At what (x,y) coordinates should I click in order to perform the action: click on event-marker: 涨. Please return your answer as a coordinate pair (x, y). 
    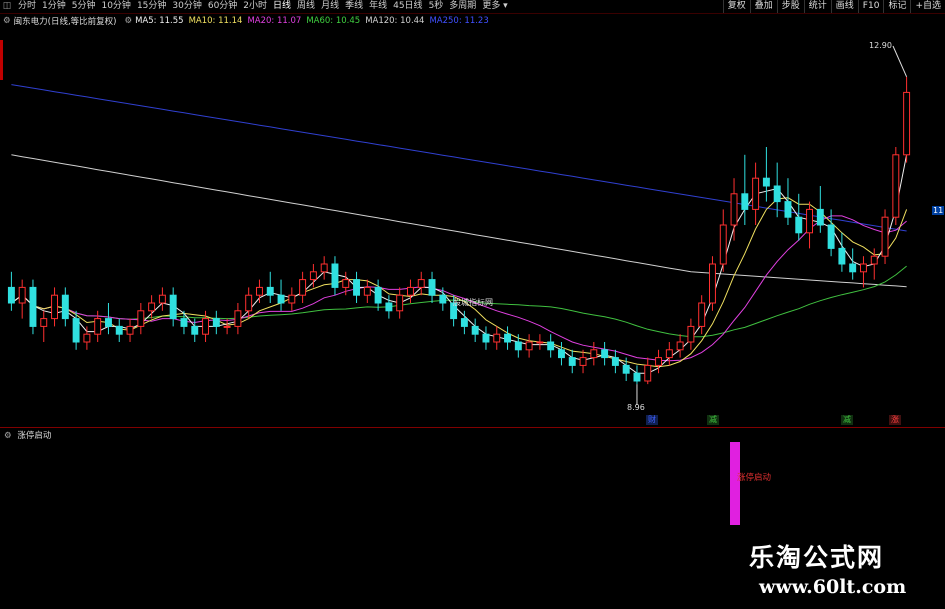
    Looking at the image, I should click on (895, 420).